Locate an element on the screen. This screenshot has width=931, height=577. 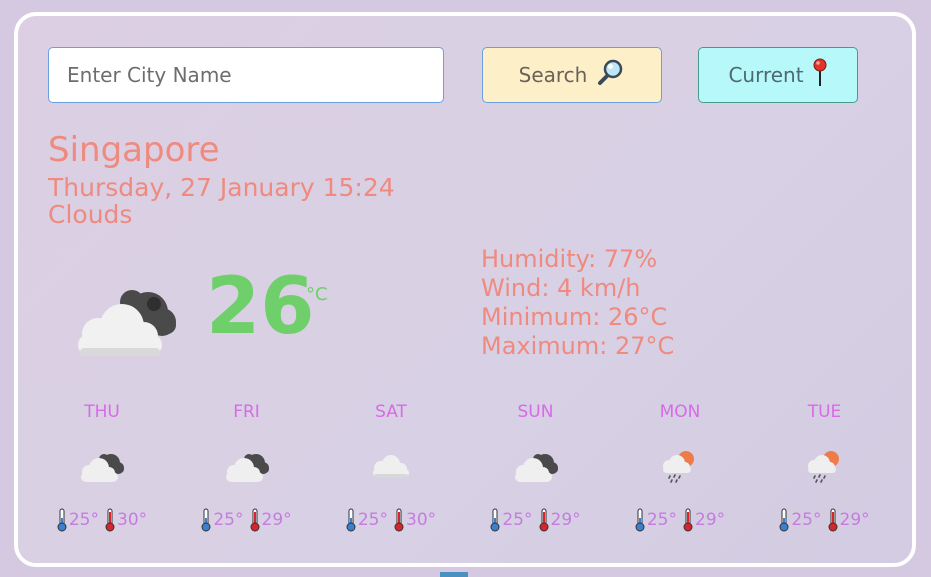
forecast-day: SUN 25° 29° is located at coordinates (536, 466).